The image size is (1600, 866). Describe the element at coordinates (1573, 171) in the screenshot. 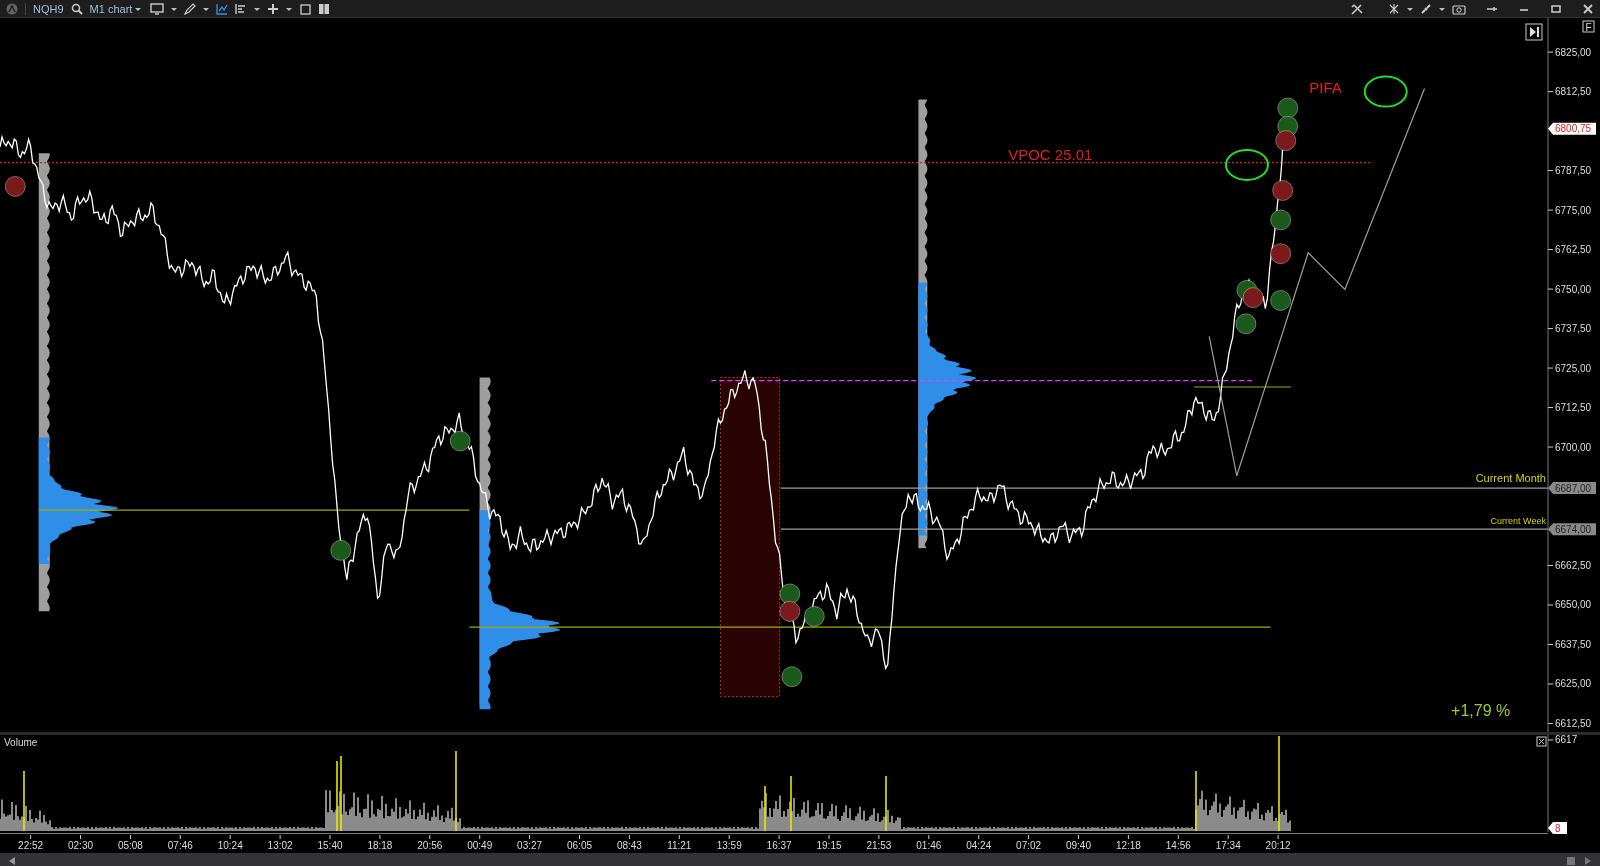

I see `axis-label: 6787,50` at that location.